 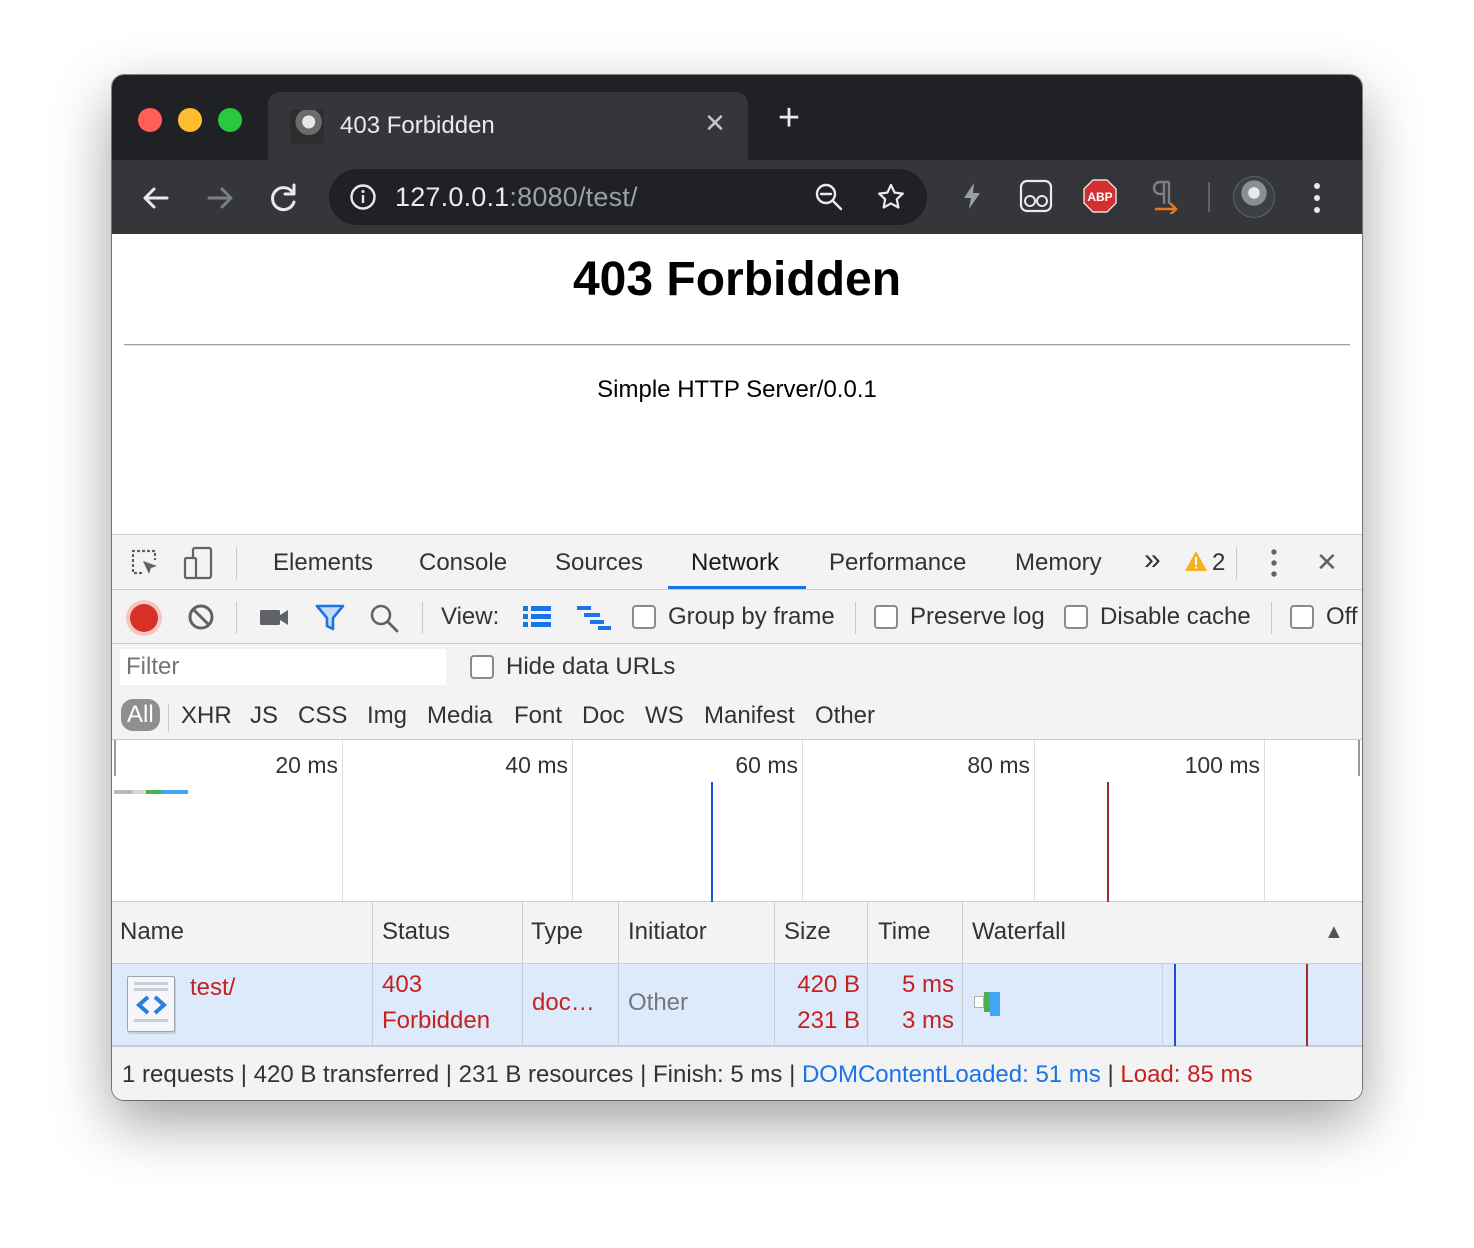 I want to click on large-rows-icon, so click(x=537, y=617).